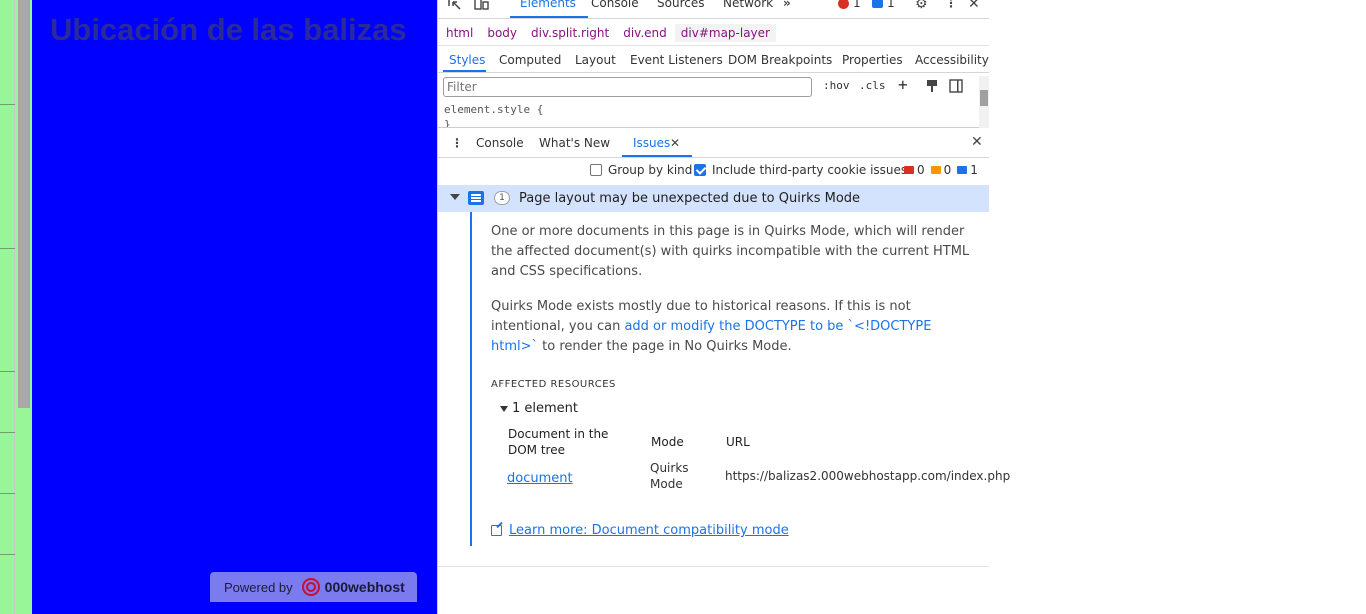 The height and width of the screenshot is (614, 1366). I want to click on affected-resources-heading: AFFECTED RESOURCES, so click(553, 384).